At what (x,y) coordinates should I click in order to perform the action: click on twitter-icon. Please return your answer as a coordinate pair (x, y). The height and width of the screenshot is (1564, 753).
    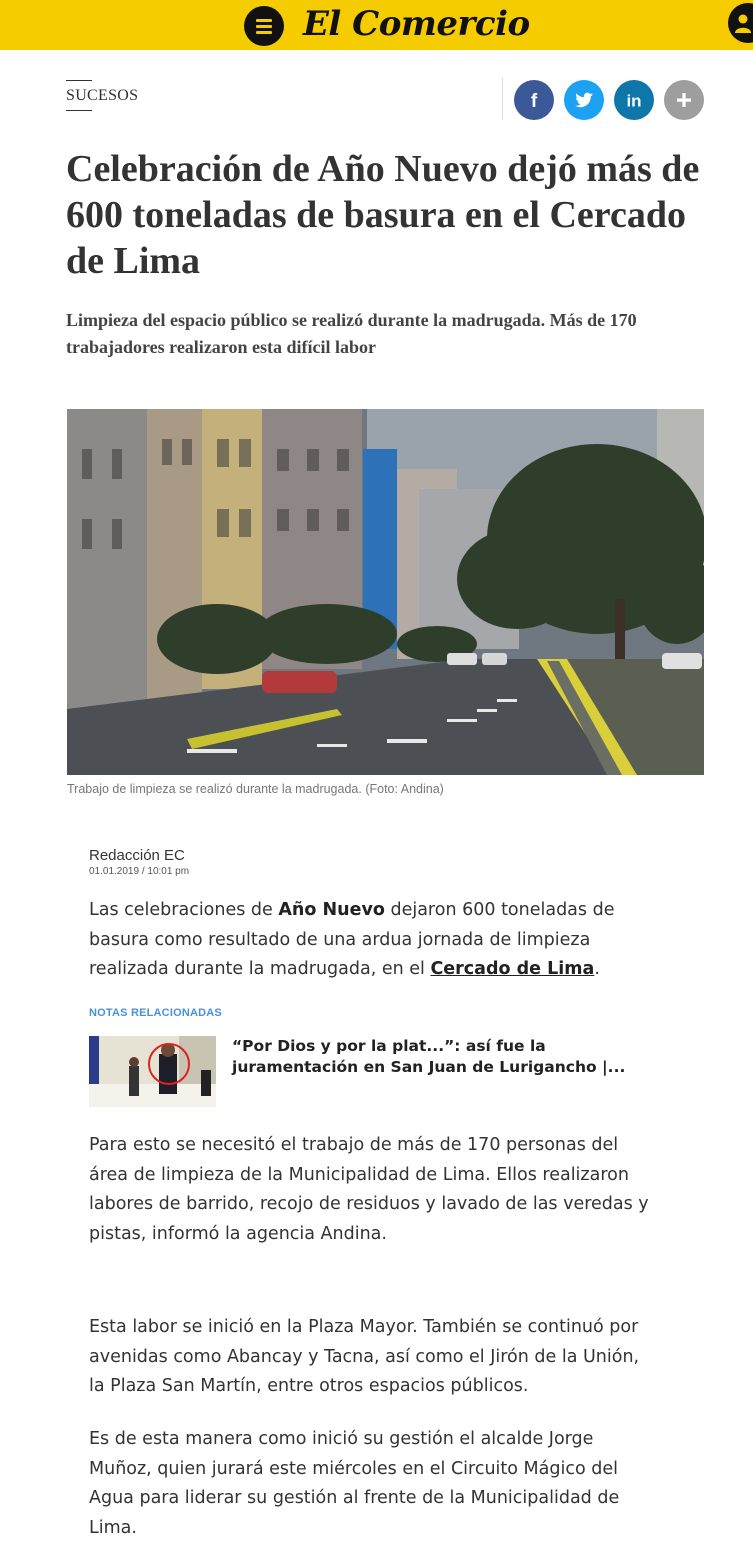
    Looking at the image, I should click on (584, 100).